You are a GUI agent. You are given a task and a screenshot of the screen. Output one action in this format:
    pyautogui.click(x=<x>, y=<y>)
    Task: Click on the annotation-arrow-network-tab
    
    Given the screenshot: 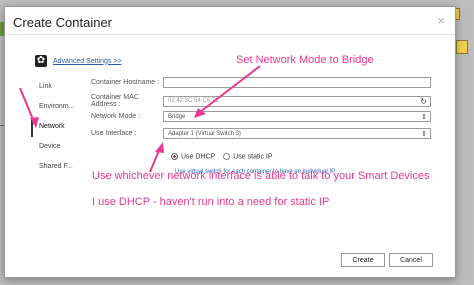 What is the action you would take?
    pyautogui.click(x=27, y=105)
    